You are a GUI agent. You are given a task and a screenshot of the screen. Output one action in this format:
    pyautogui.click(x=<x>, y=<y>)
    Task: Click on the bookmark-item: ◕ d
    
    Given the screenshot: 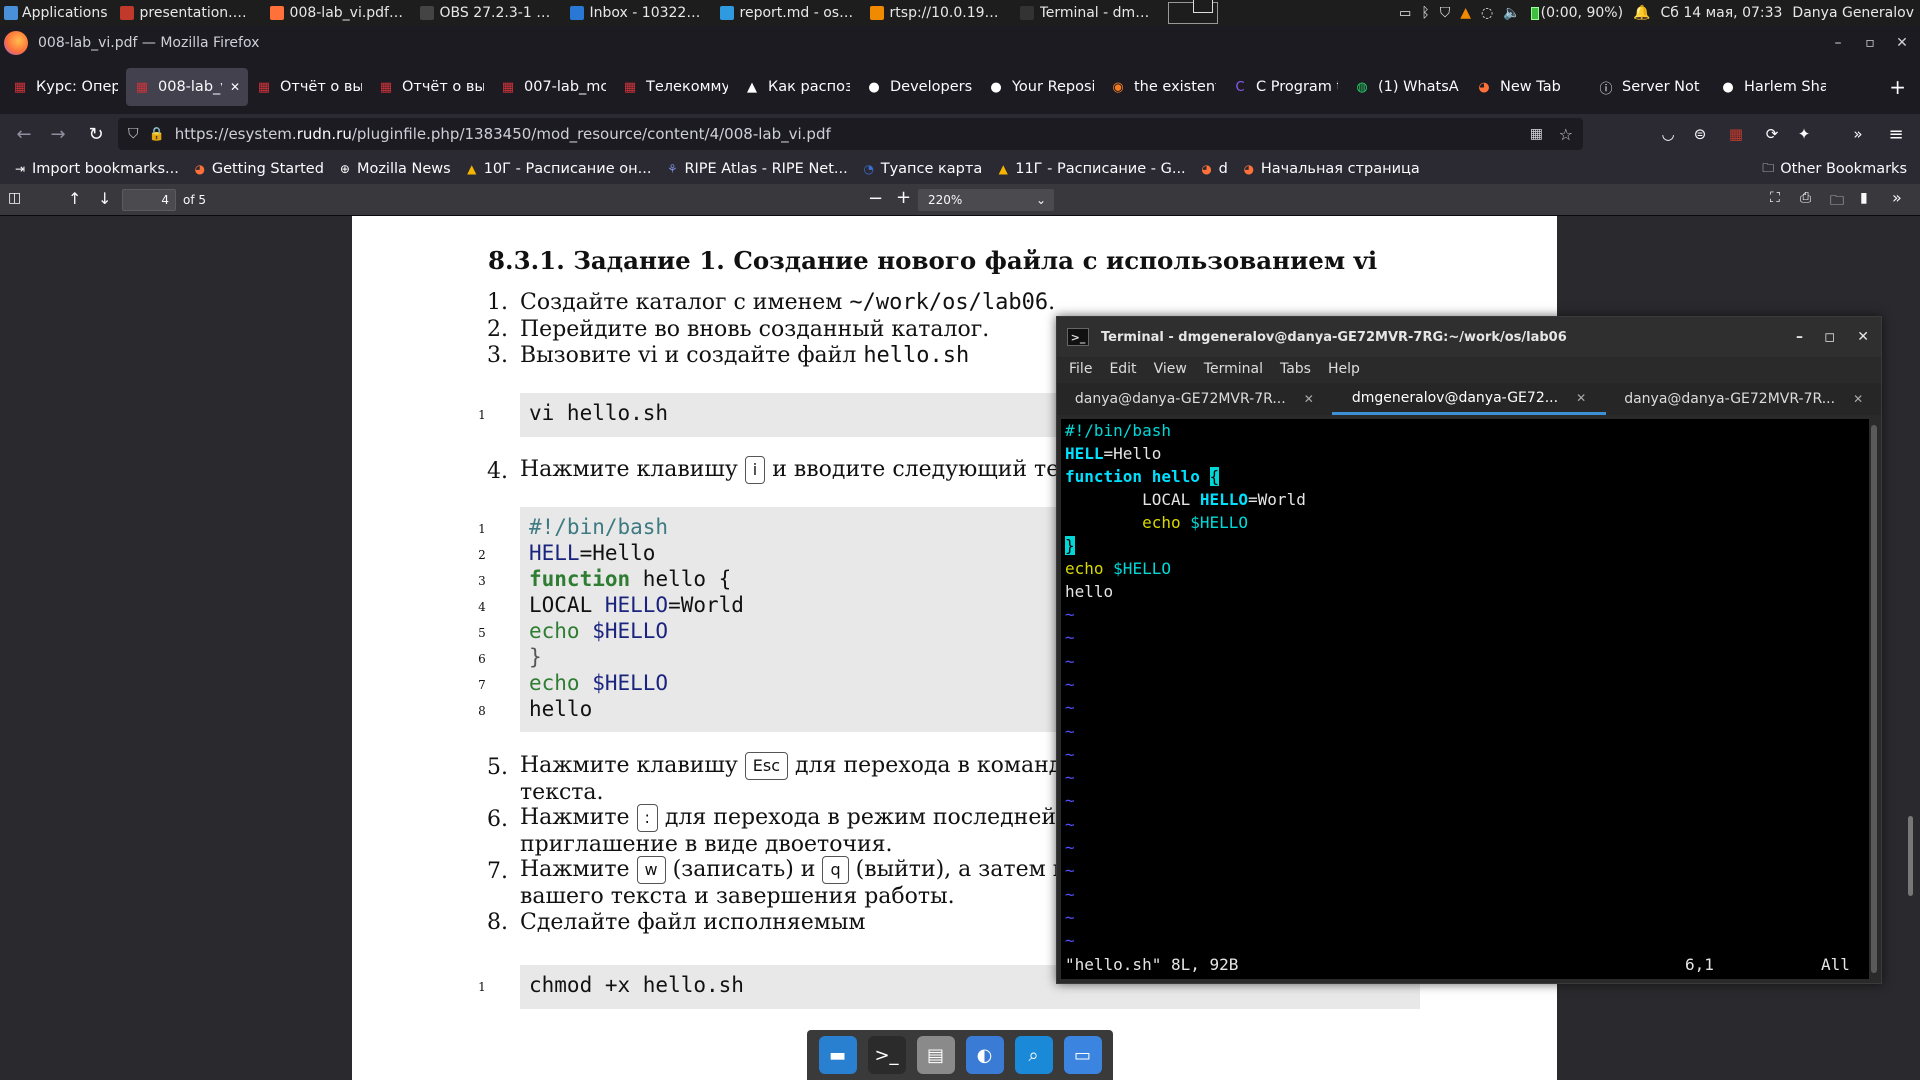 What is the action you would take?
    pyautogui.click(x=1214, y=169)
    